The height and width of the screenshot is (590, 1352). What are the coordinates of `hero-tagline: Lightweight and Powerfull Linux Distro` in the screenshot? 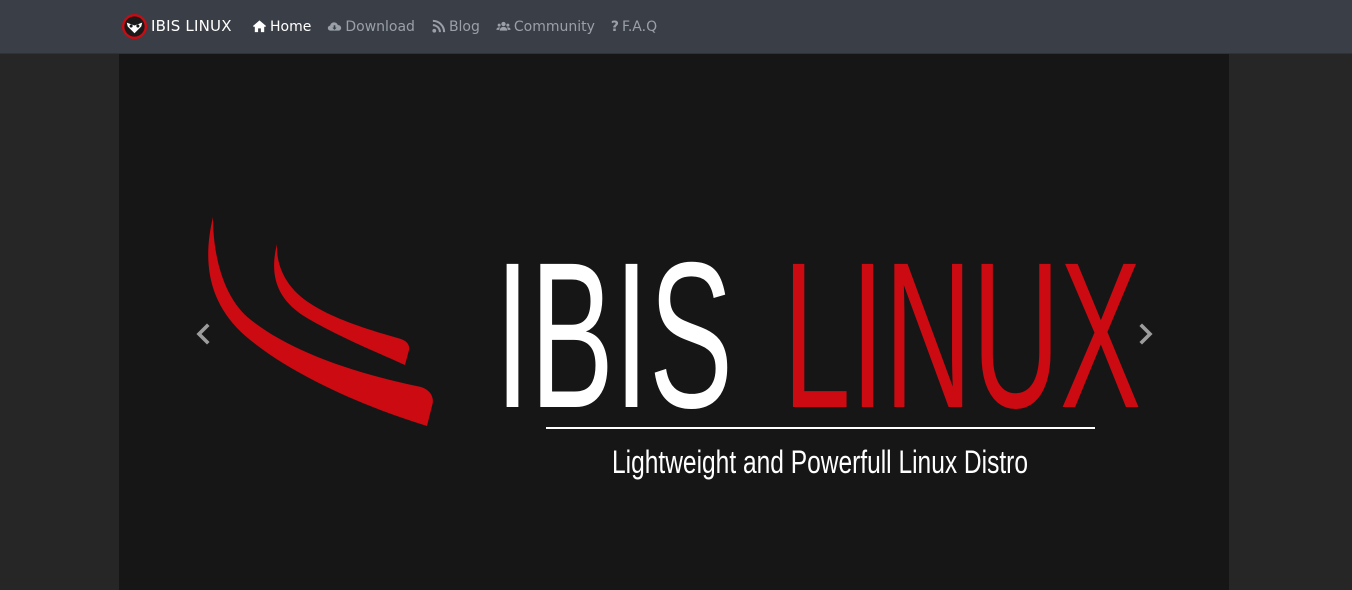 It's located at (820, 462).